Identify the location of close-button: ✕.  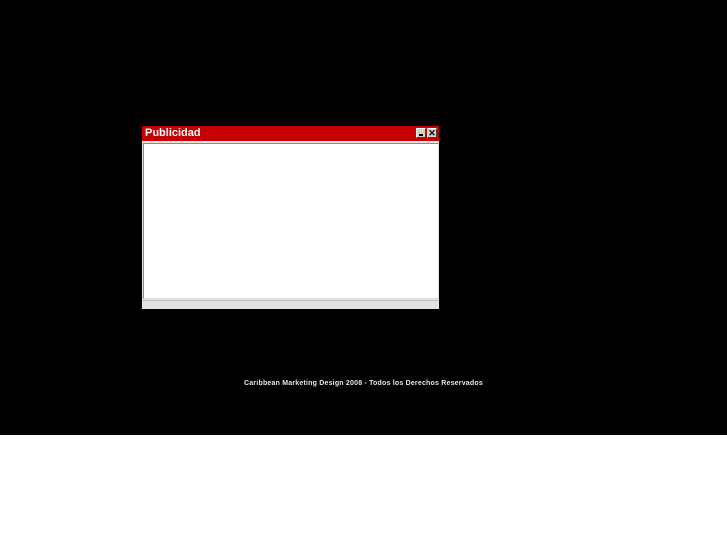
(432, 133).